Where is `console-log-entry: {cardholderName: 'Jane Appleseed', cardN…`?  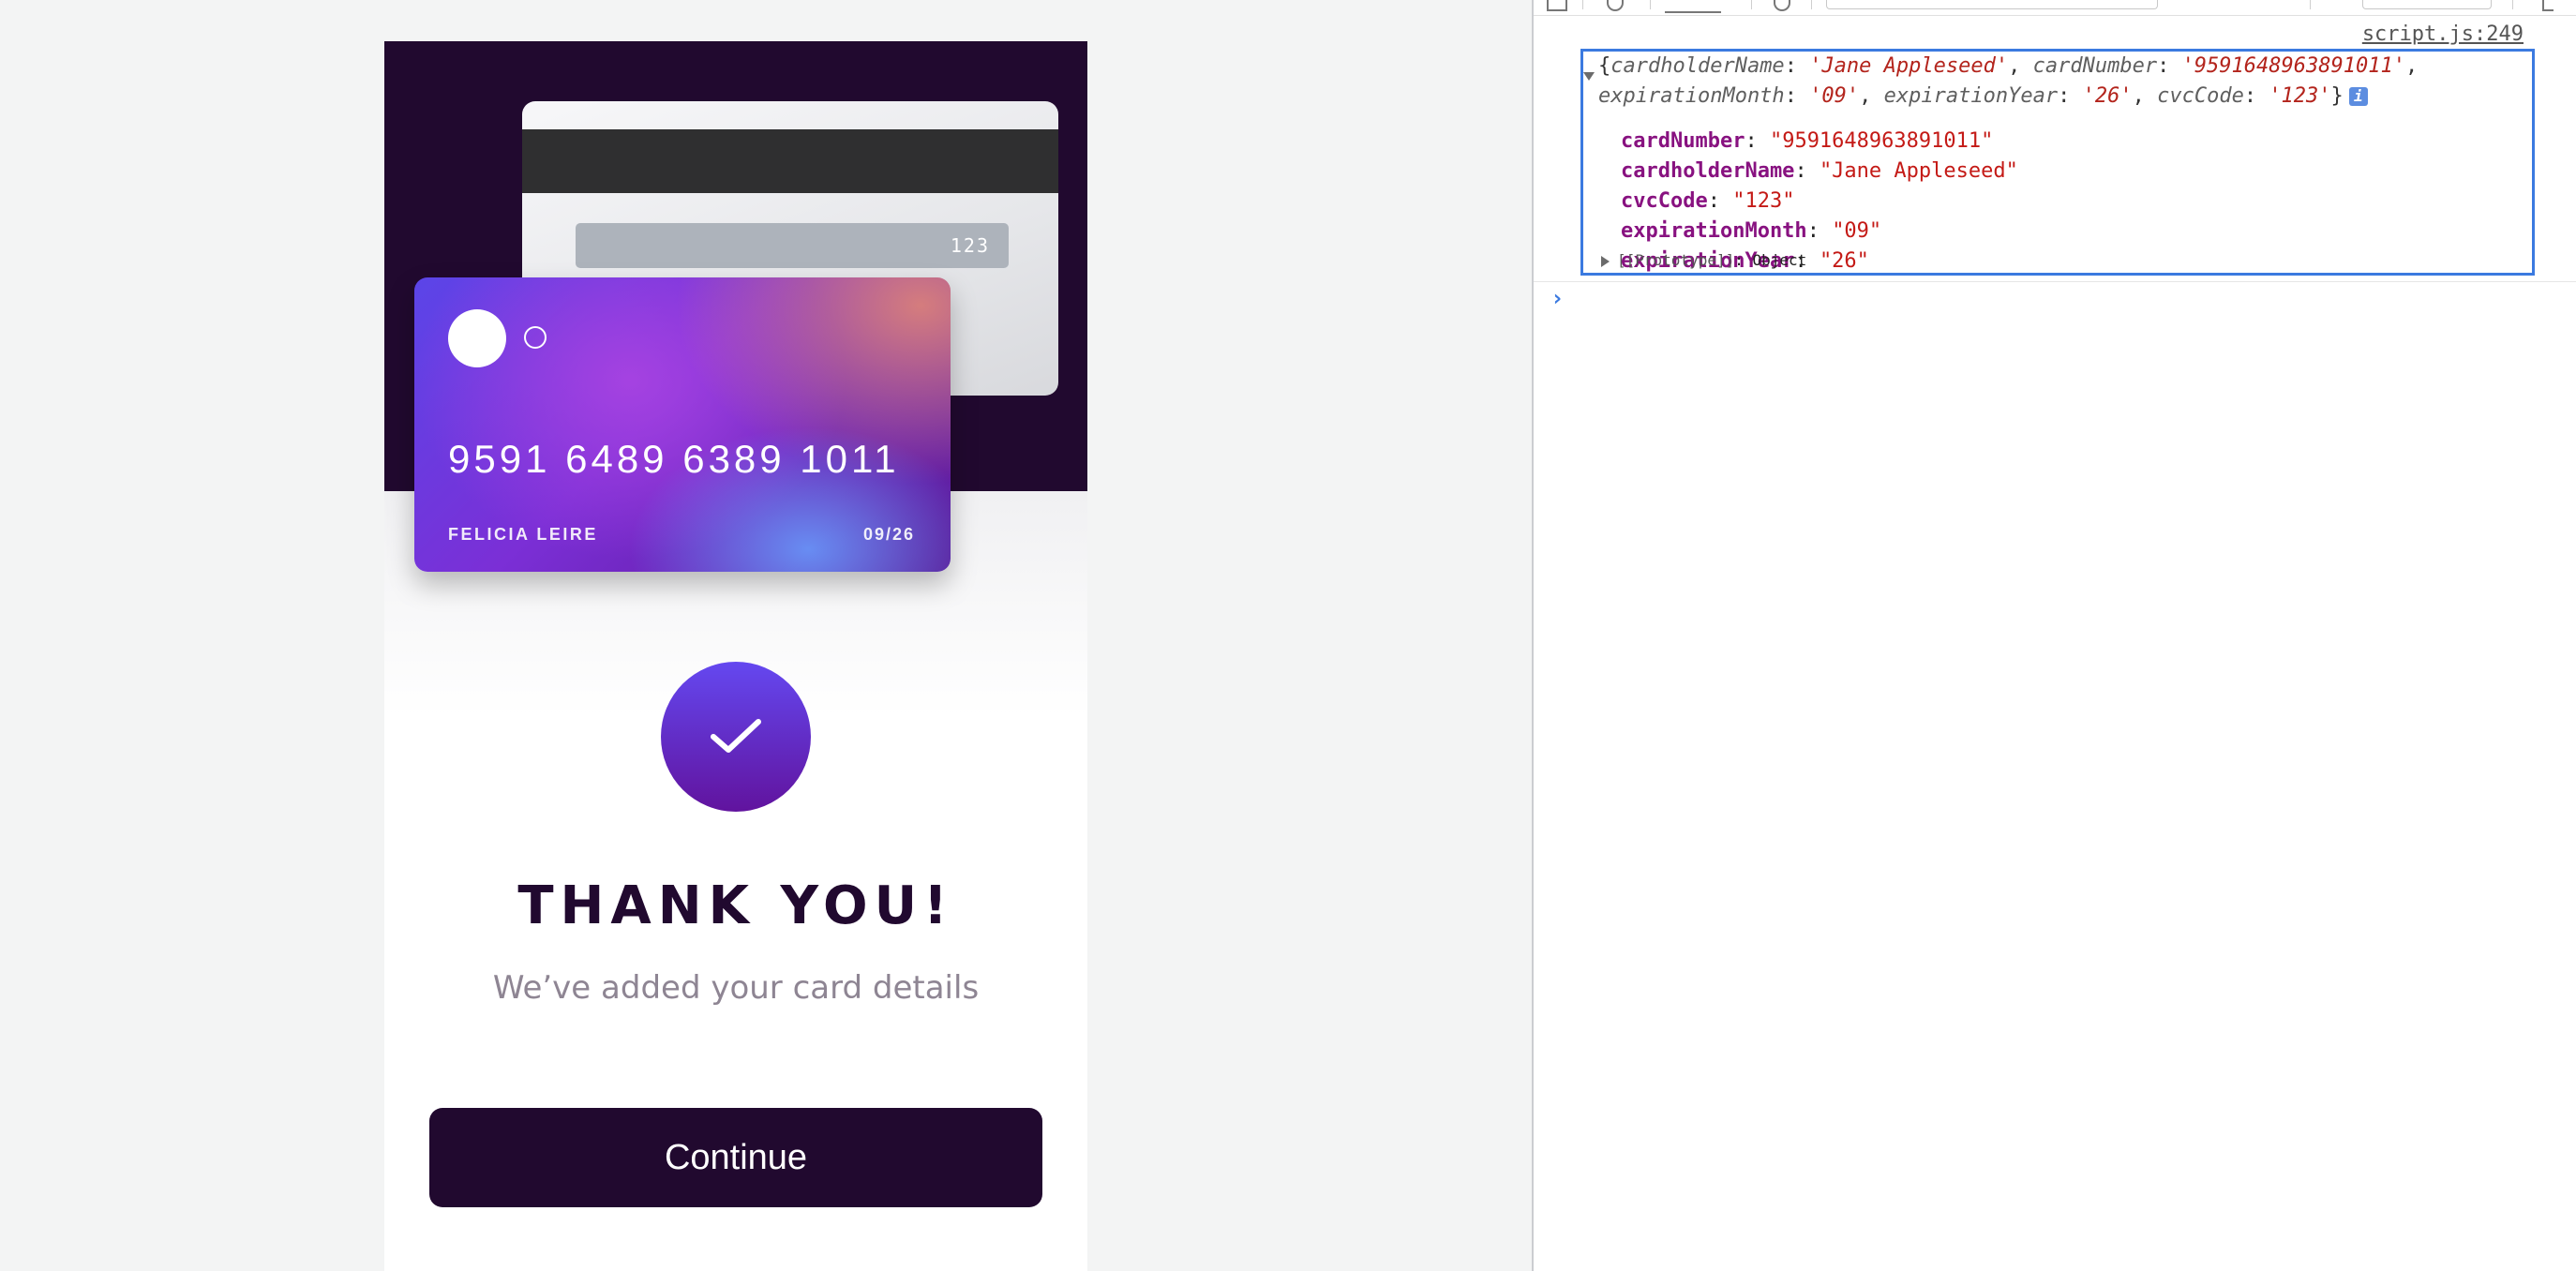 console-log-entry: {cardholderName: 'Jane Appleseed', cardN… is located at coordinates (2057, 162).